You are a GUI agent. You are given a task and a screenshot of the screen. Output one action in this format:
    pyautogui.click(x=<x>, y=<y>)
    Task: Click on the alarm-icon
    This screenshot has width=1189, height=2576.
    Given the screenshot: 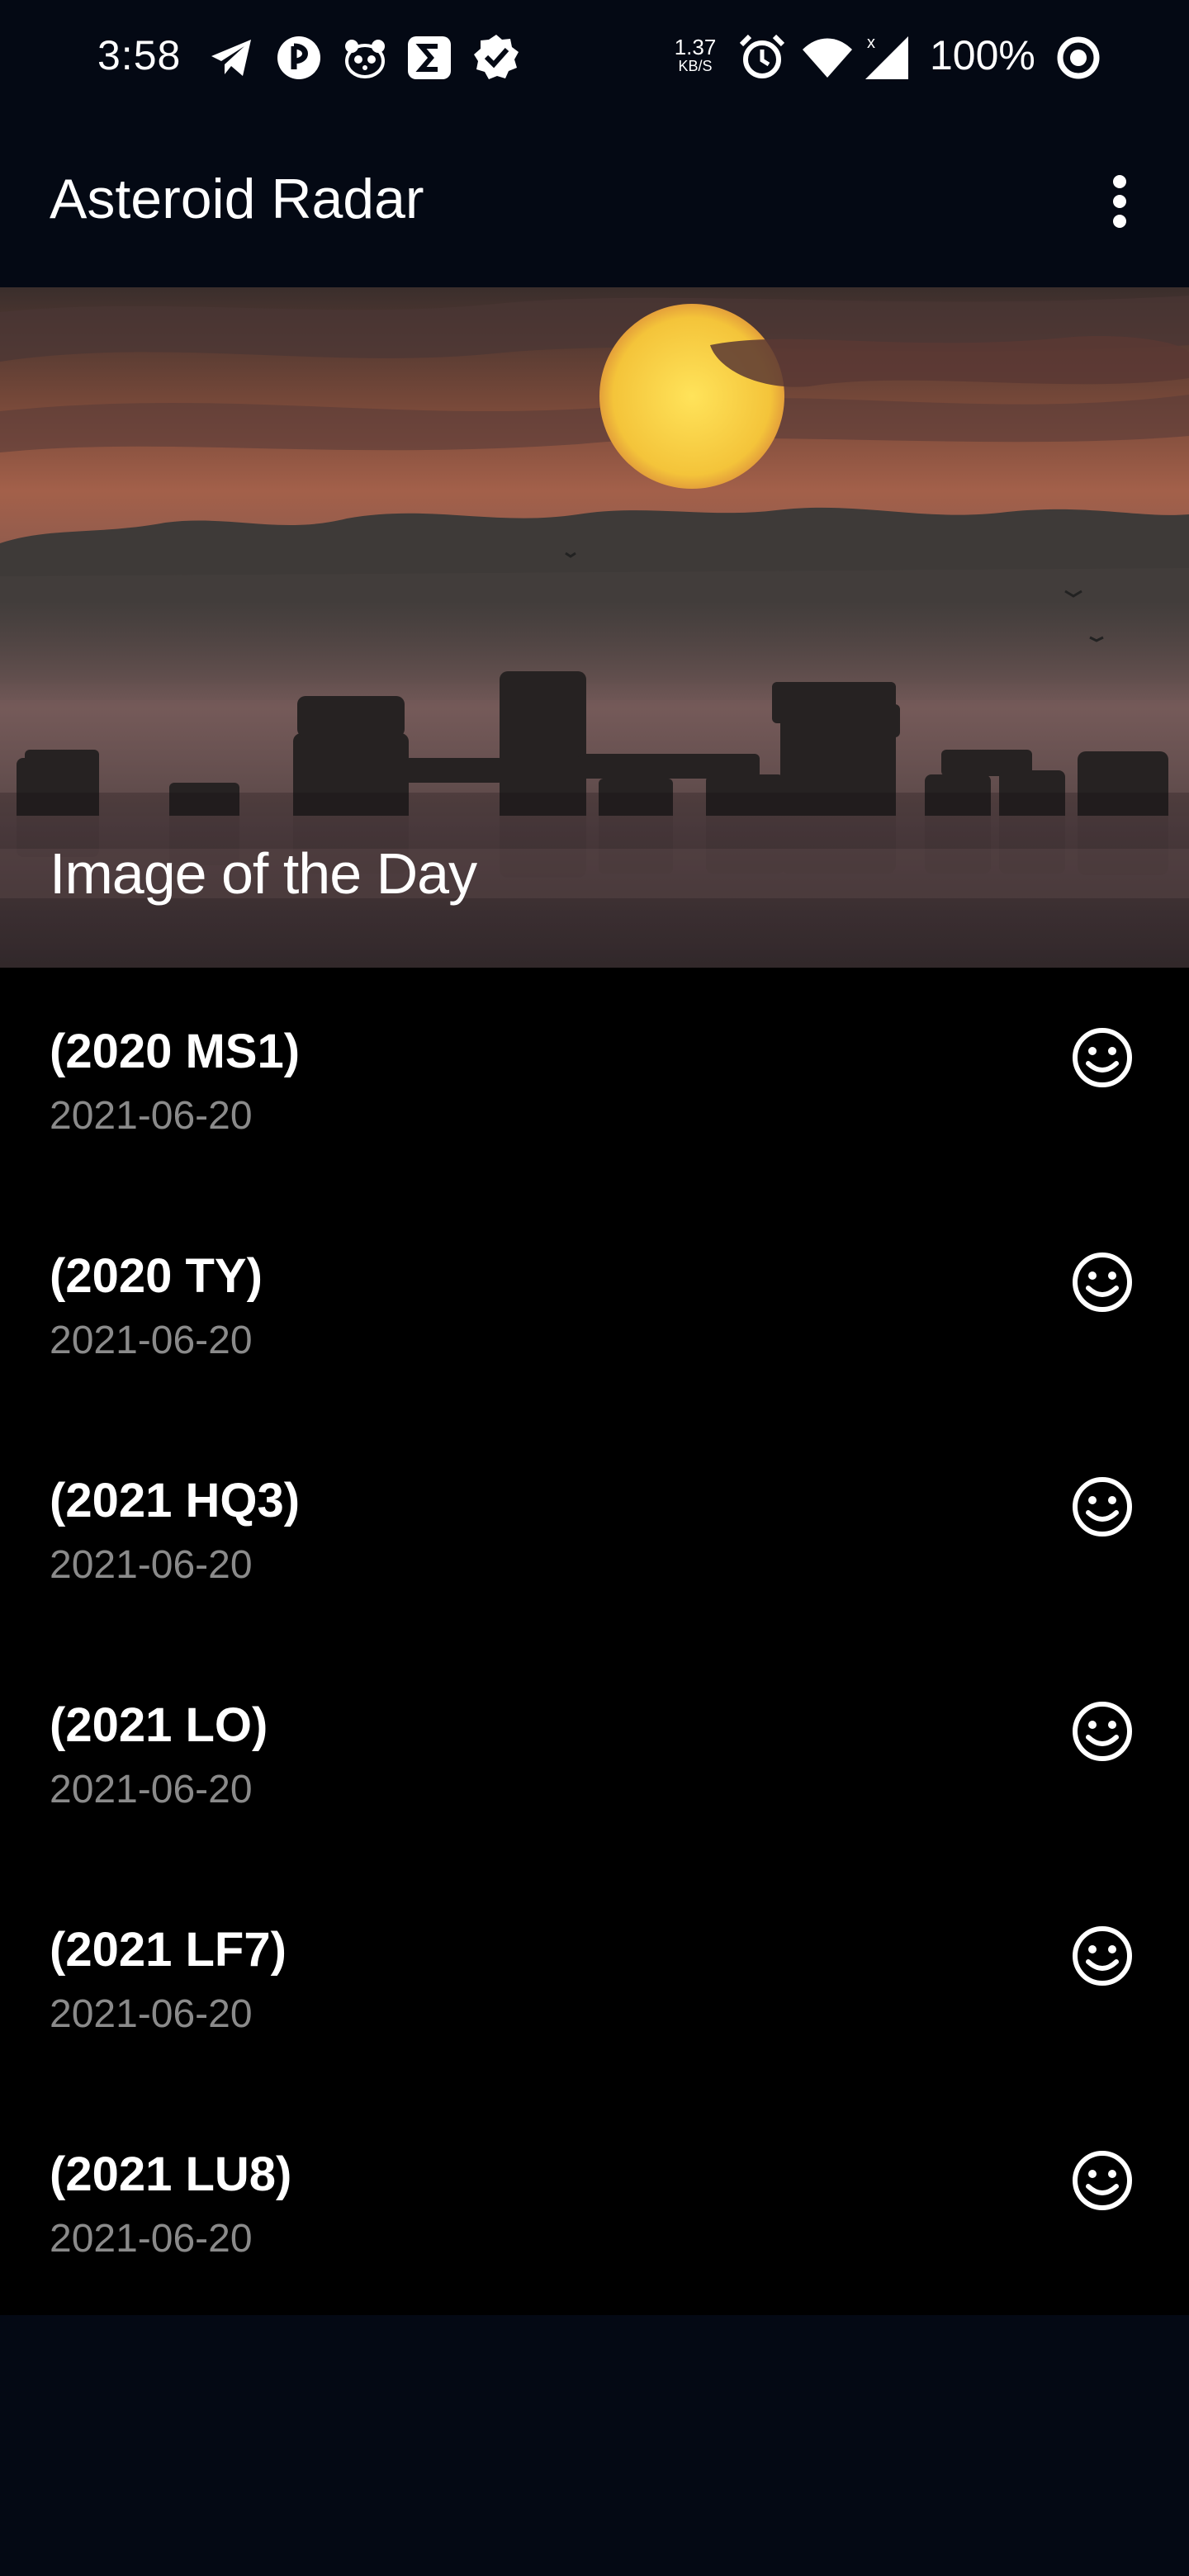 What is the action you would take?
    pyautogui.click(x=762, y=56)
    